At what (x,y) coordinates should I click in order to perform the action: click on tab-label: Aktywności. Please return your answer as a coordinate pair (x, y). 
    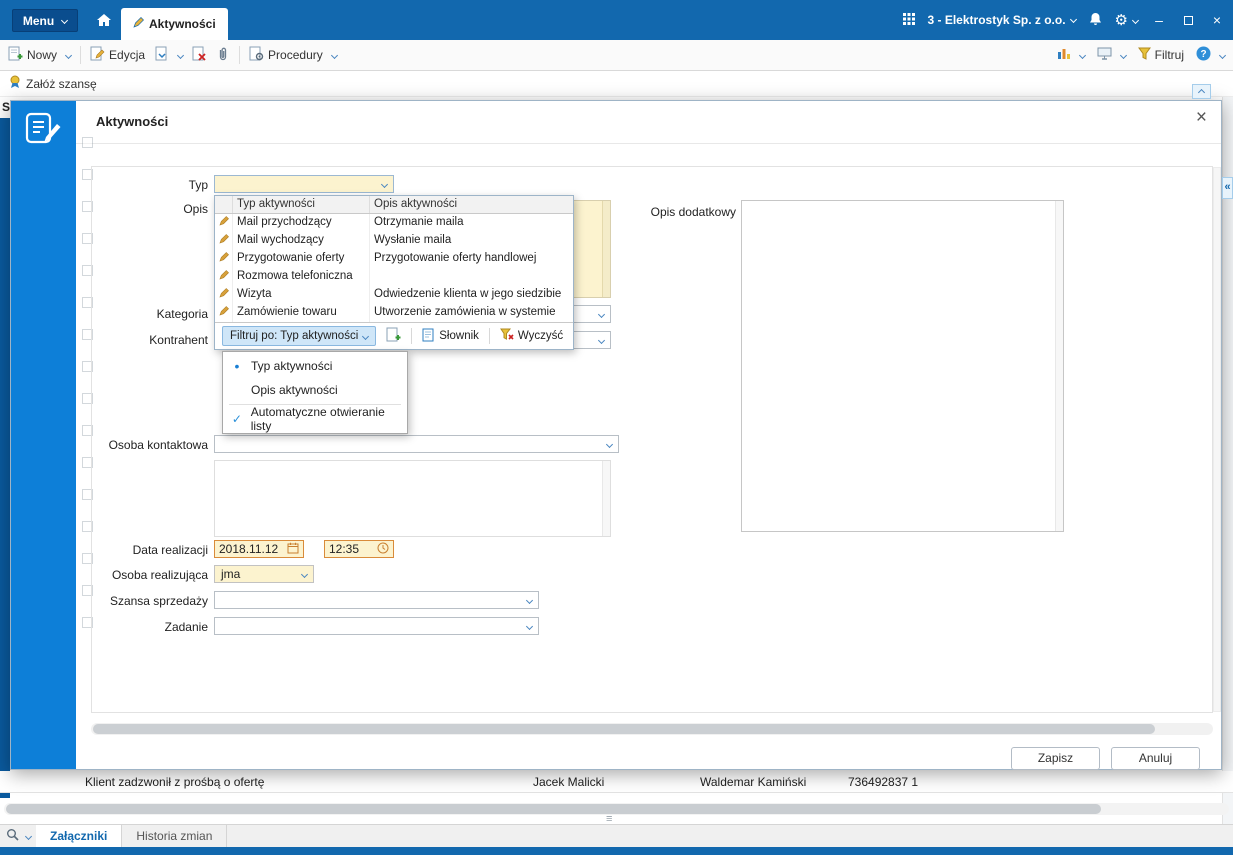
    Looking at the image, I should click on (182, 24).